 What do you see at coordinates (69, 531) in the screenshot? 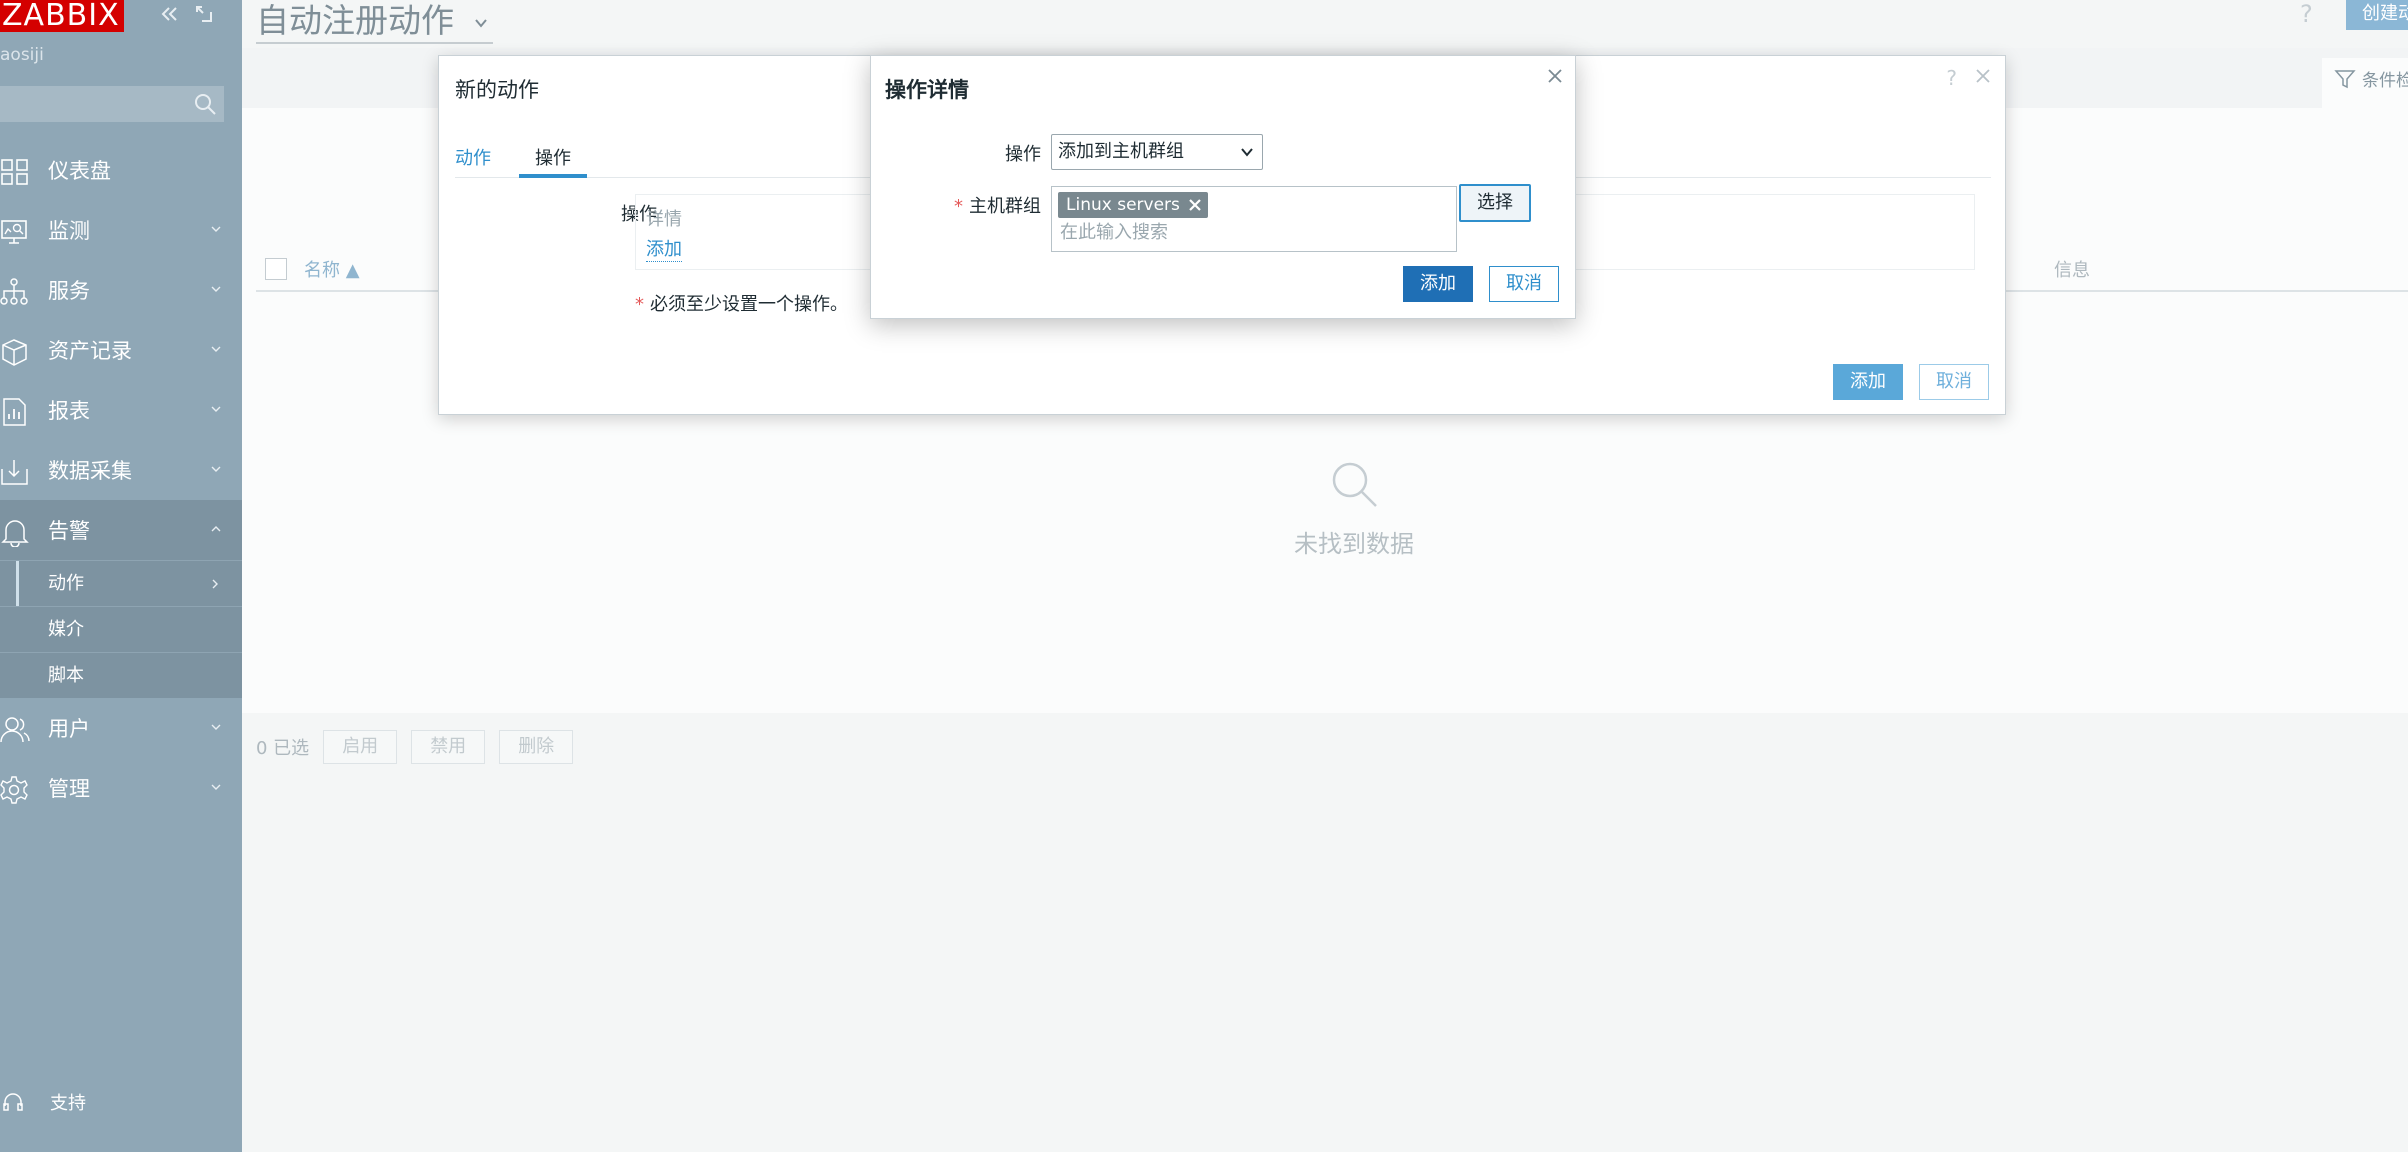
I see `sidebar-item-label: 告警` at bounding box center [69, 531].